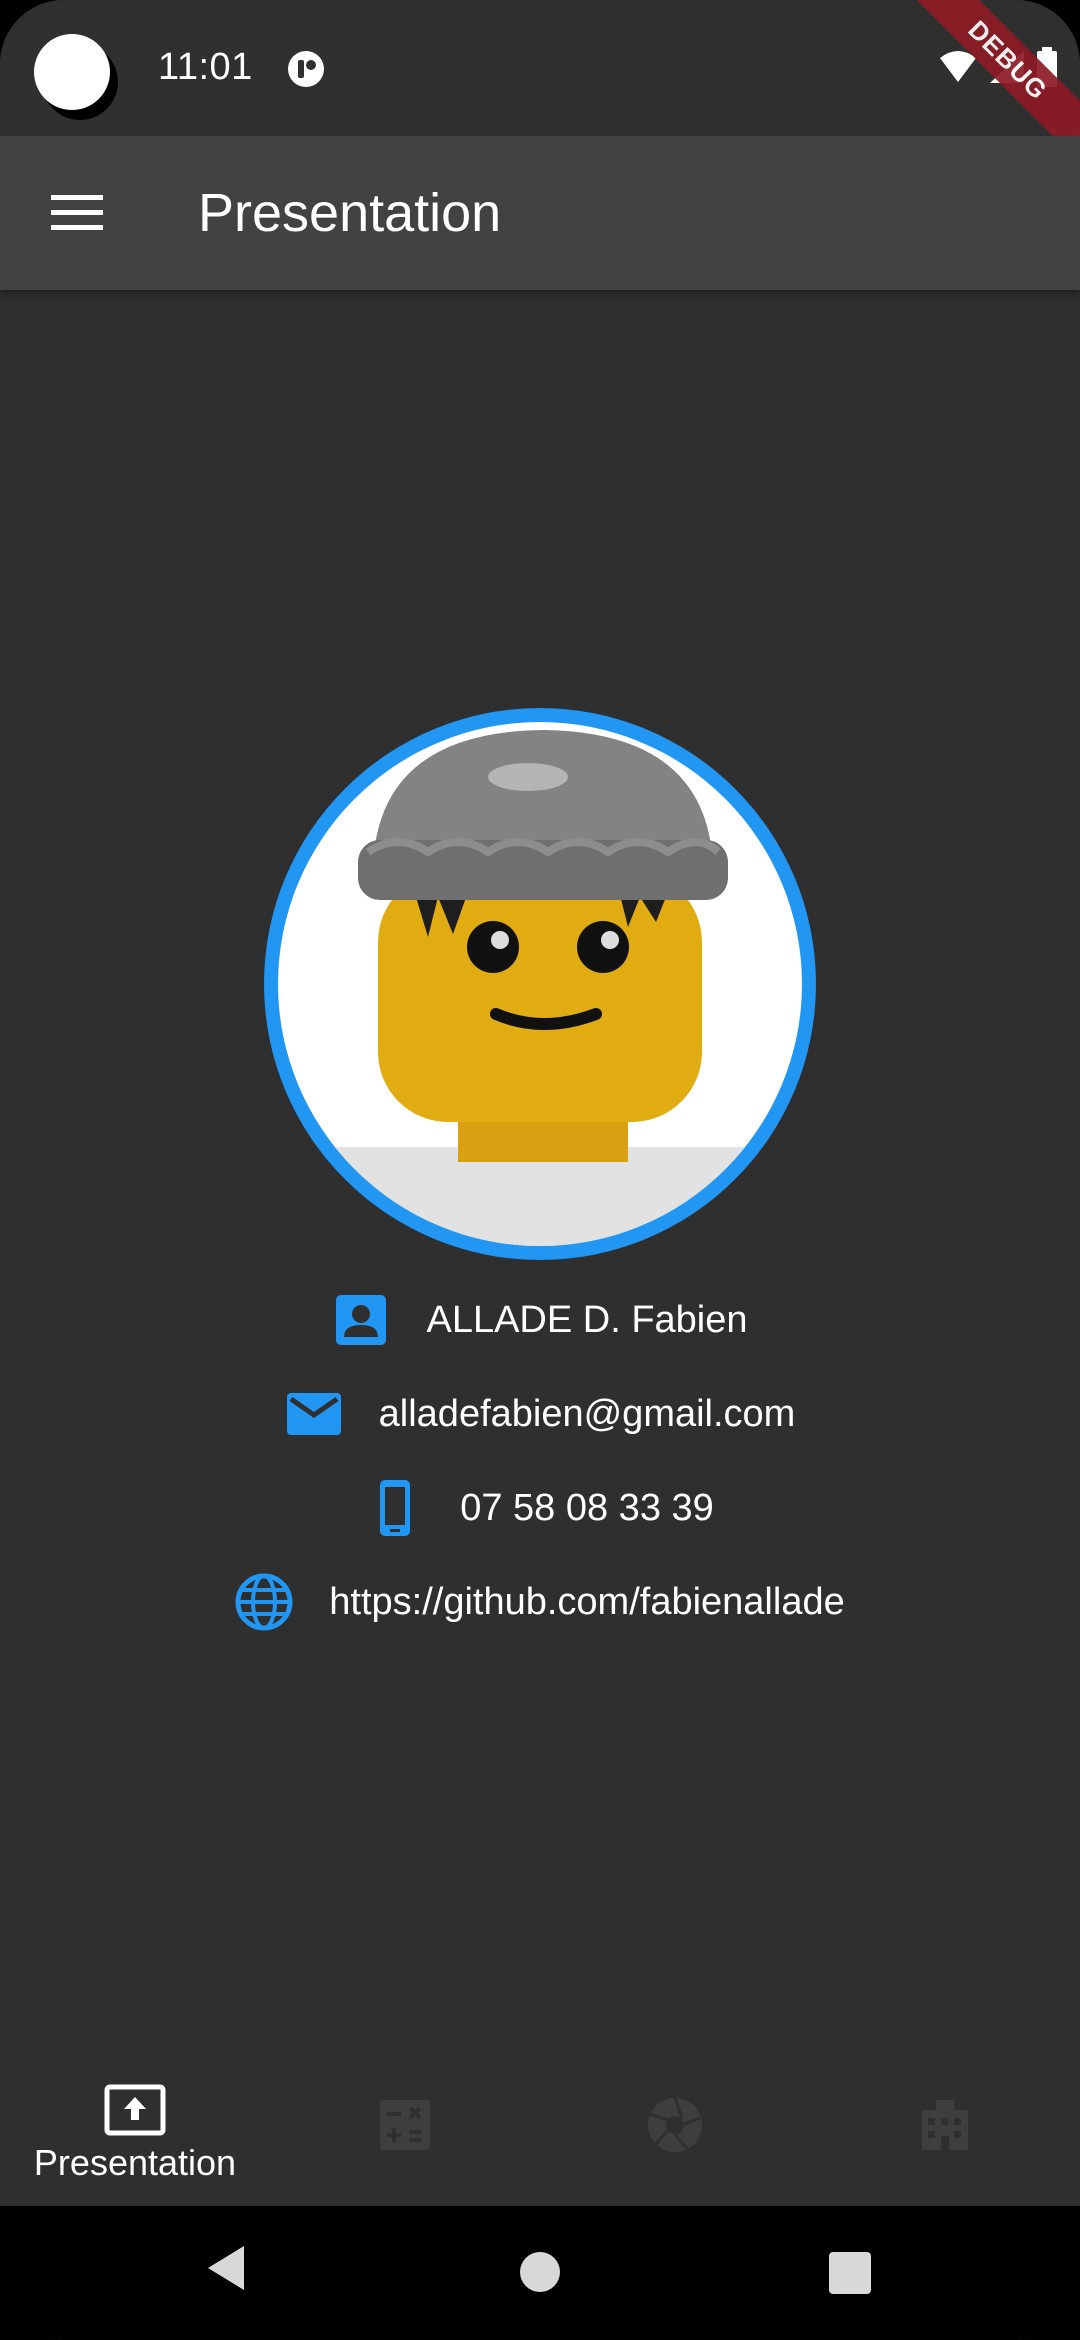 The width and height of the screenshot is (1080, 2340). Describe the element at coordinates (264, 1602) in the screenshot. I see `globe-icon` at that location.